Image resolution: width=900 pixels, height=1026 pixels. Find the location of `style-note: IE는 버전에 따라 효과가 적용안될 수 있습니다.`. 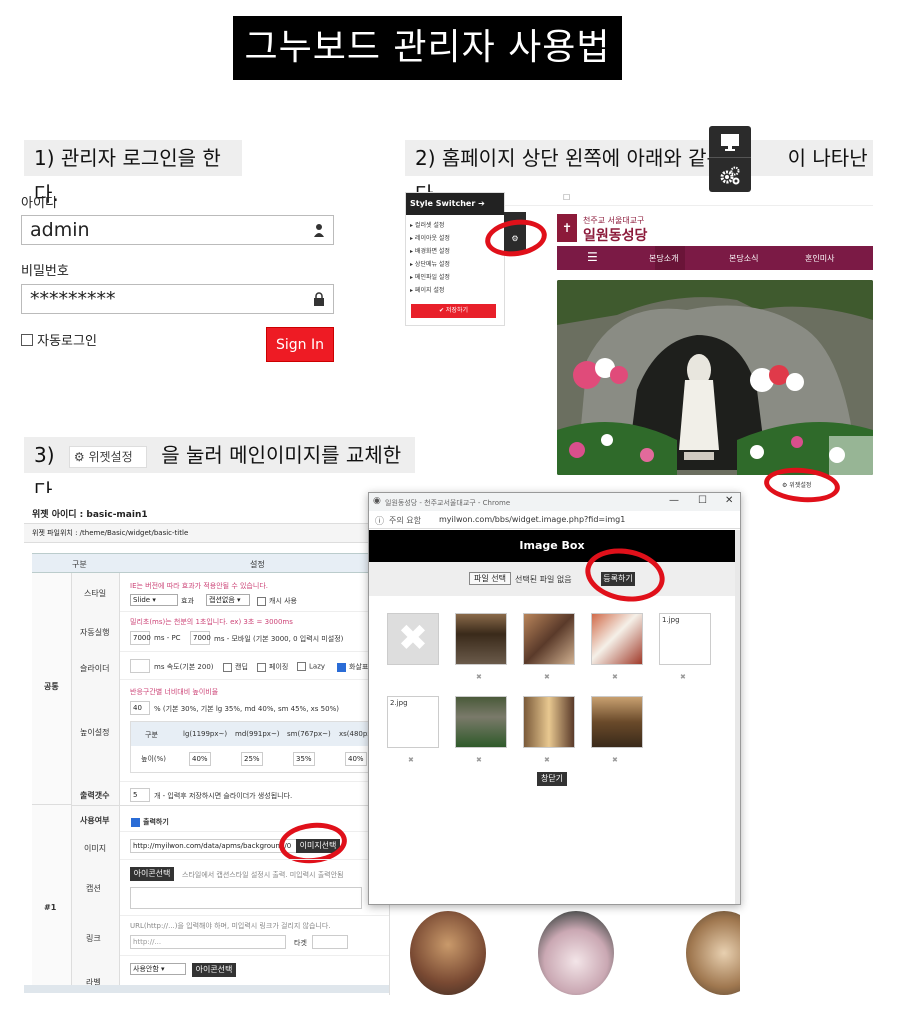

style-note: IE는 버전에 따라 효과가 적용안될 수 있습니다. is located at coordinates (199, 586).